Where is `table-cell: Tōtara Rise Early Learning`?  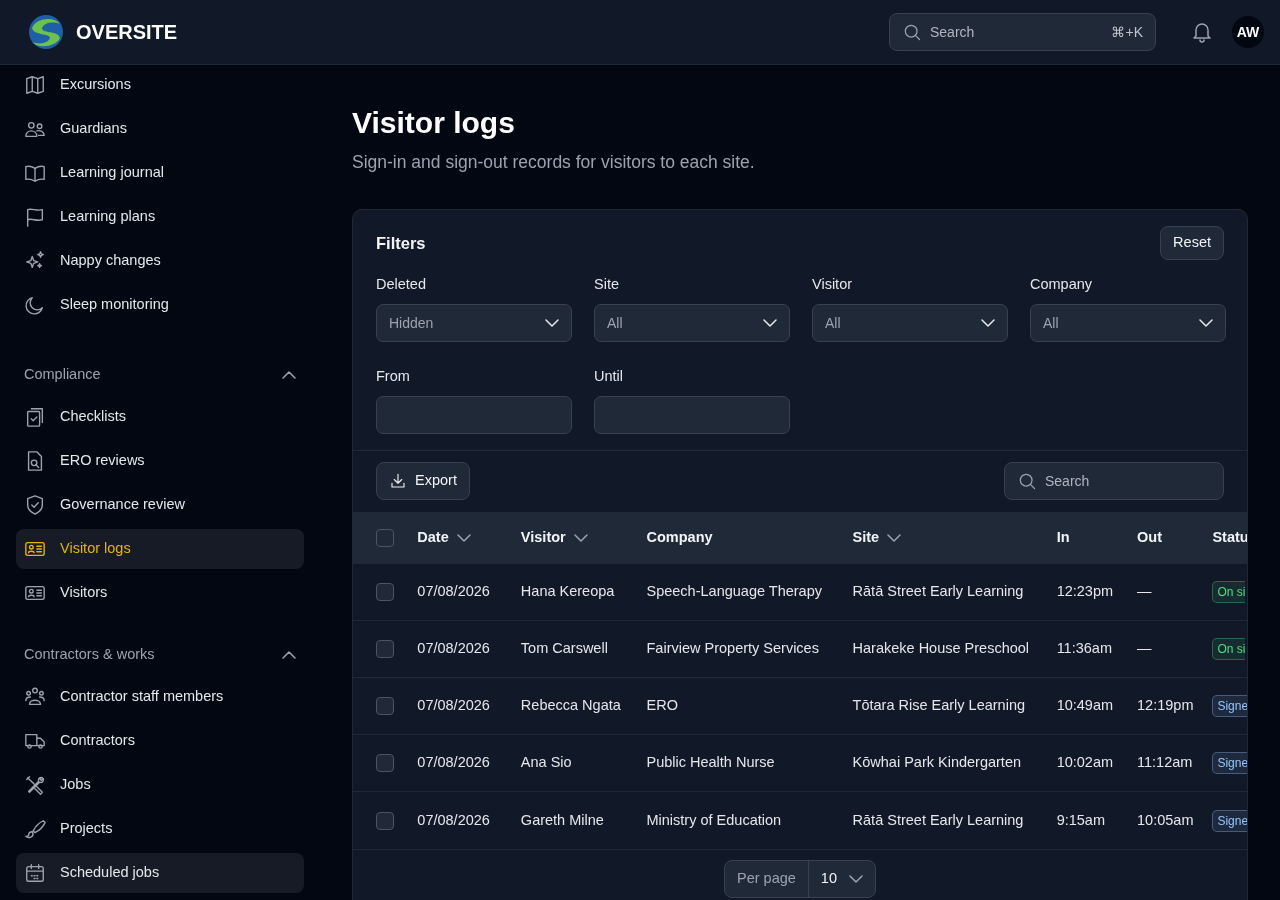
table-cell: Tōtara Rise Early Learning is located at coordinates (939, 705).